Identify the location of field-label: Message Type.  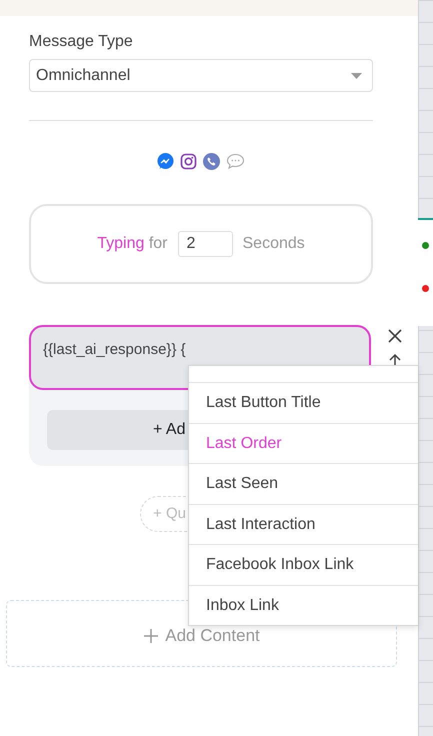
(81, 42).